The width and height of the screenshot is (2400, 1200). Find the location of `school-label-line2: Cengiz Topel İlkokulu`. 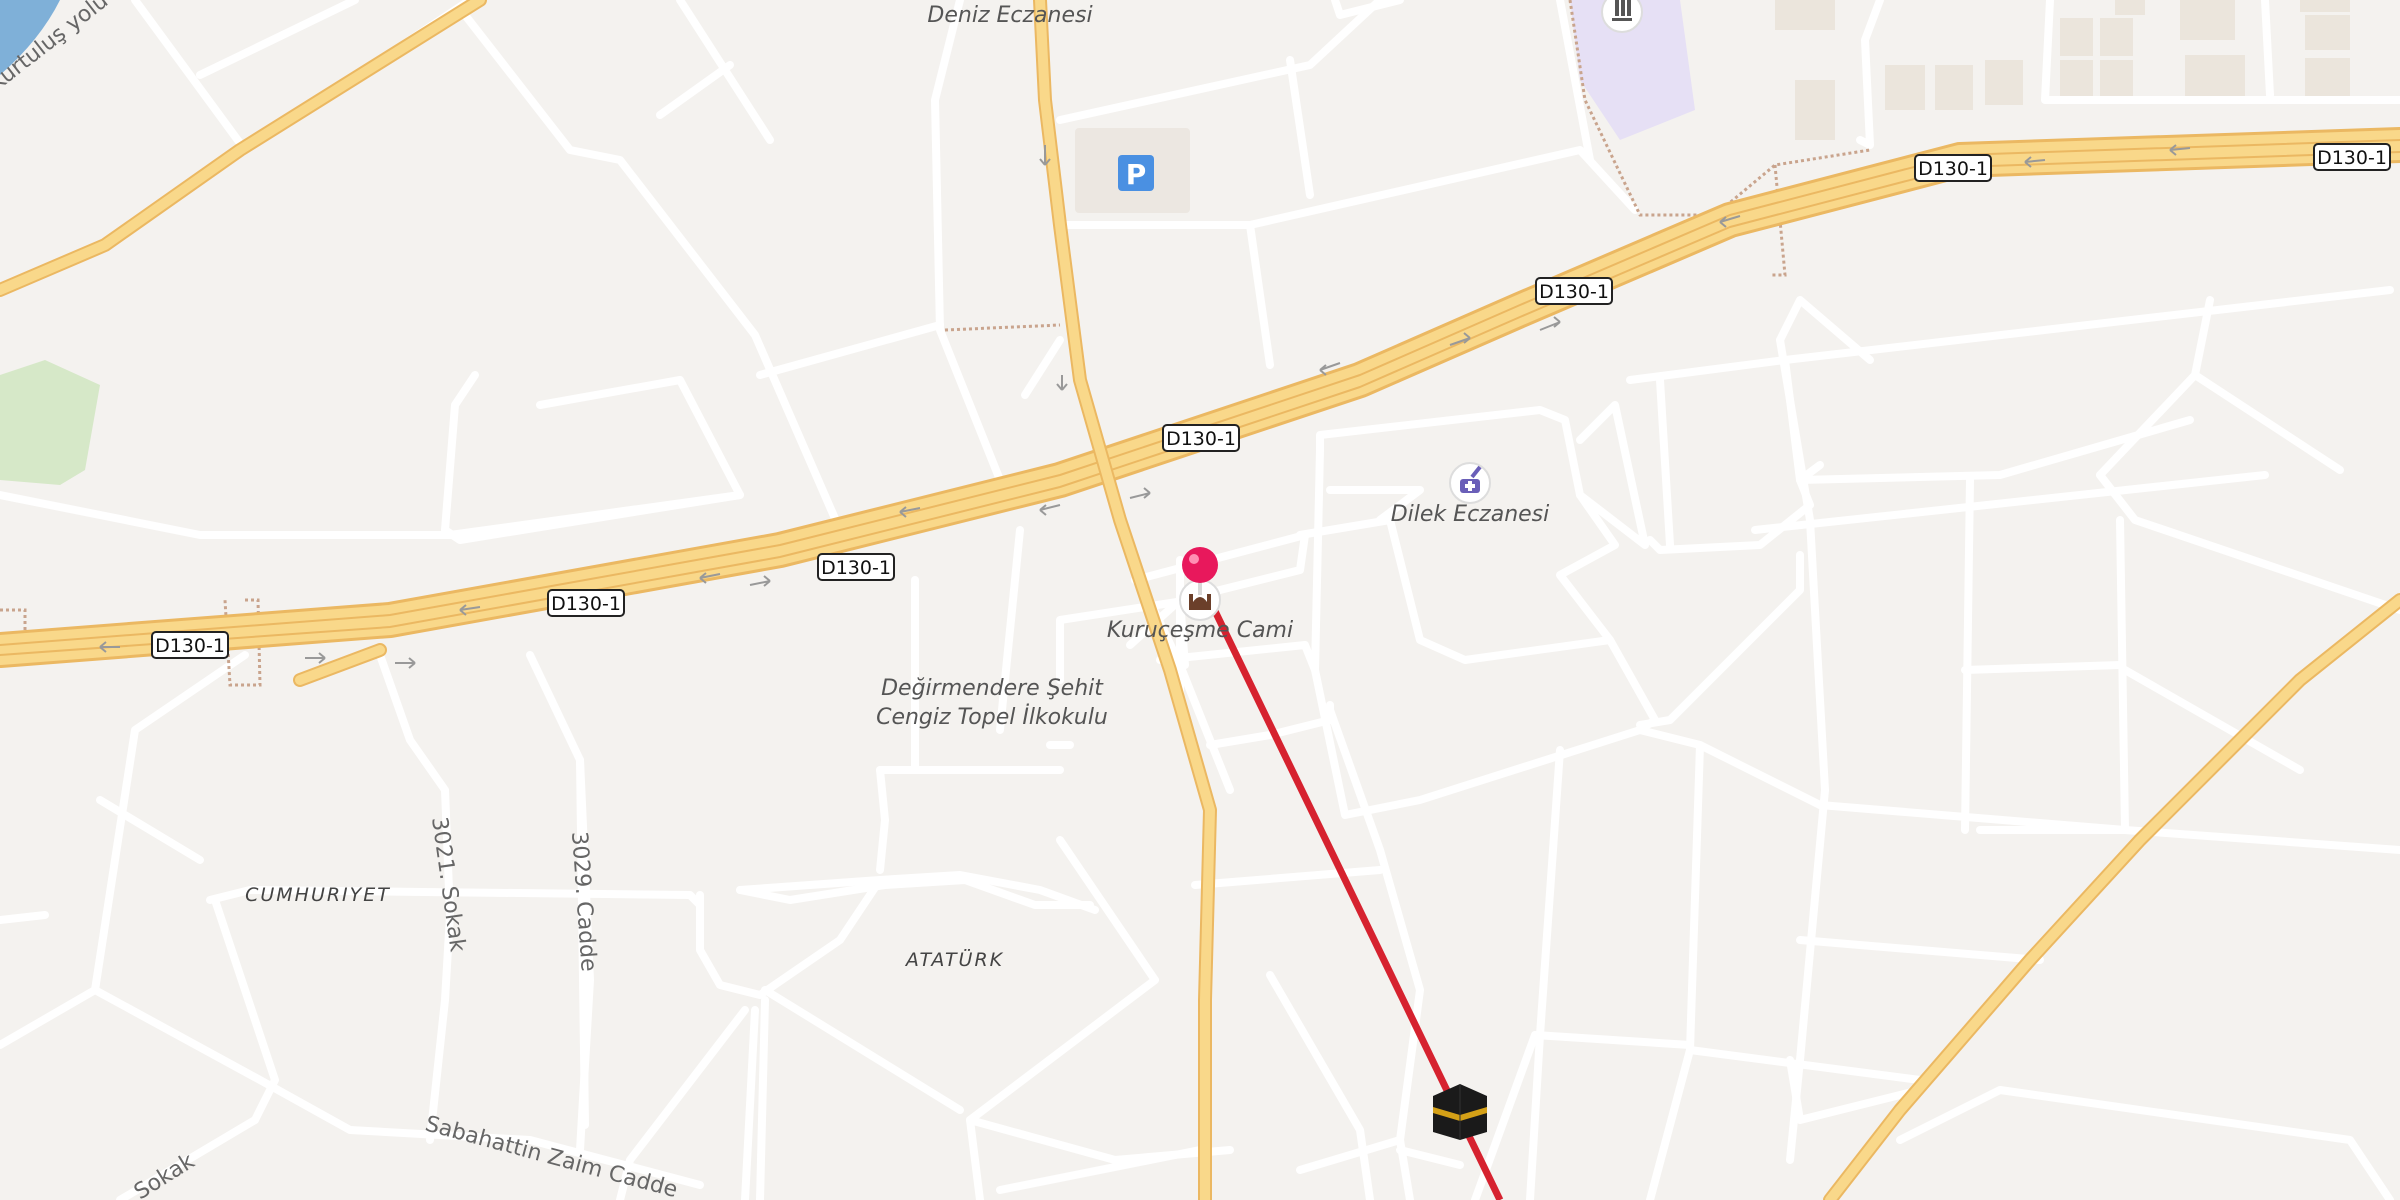

school-label-line2: Cengiz Topel İlkokulu is located at coordinates (992, 717).